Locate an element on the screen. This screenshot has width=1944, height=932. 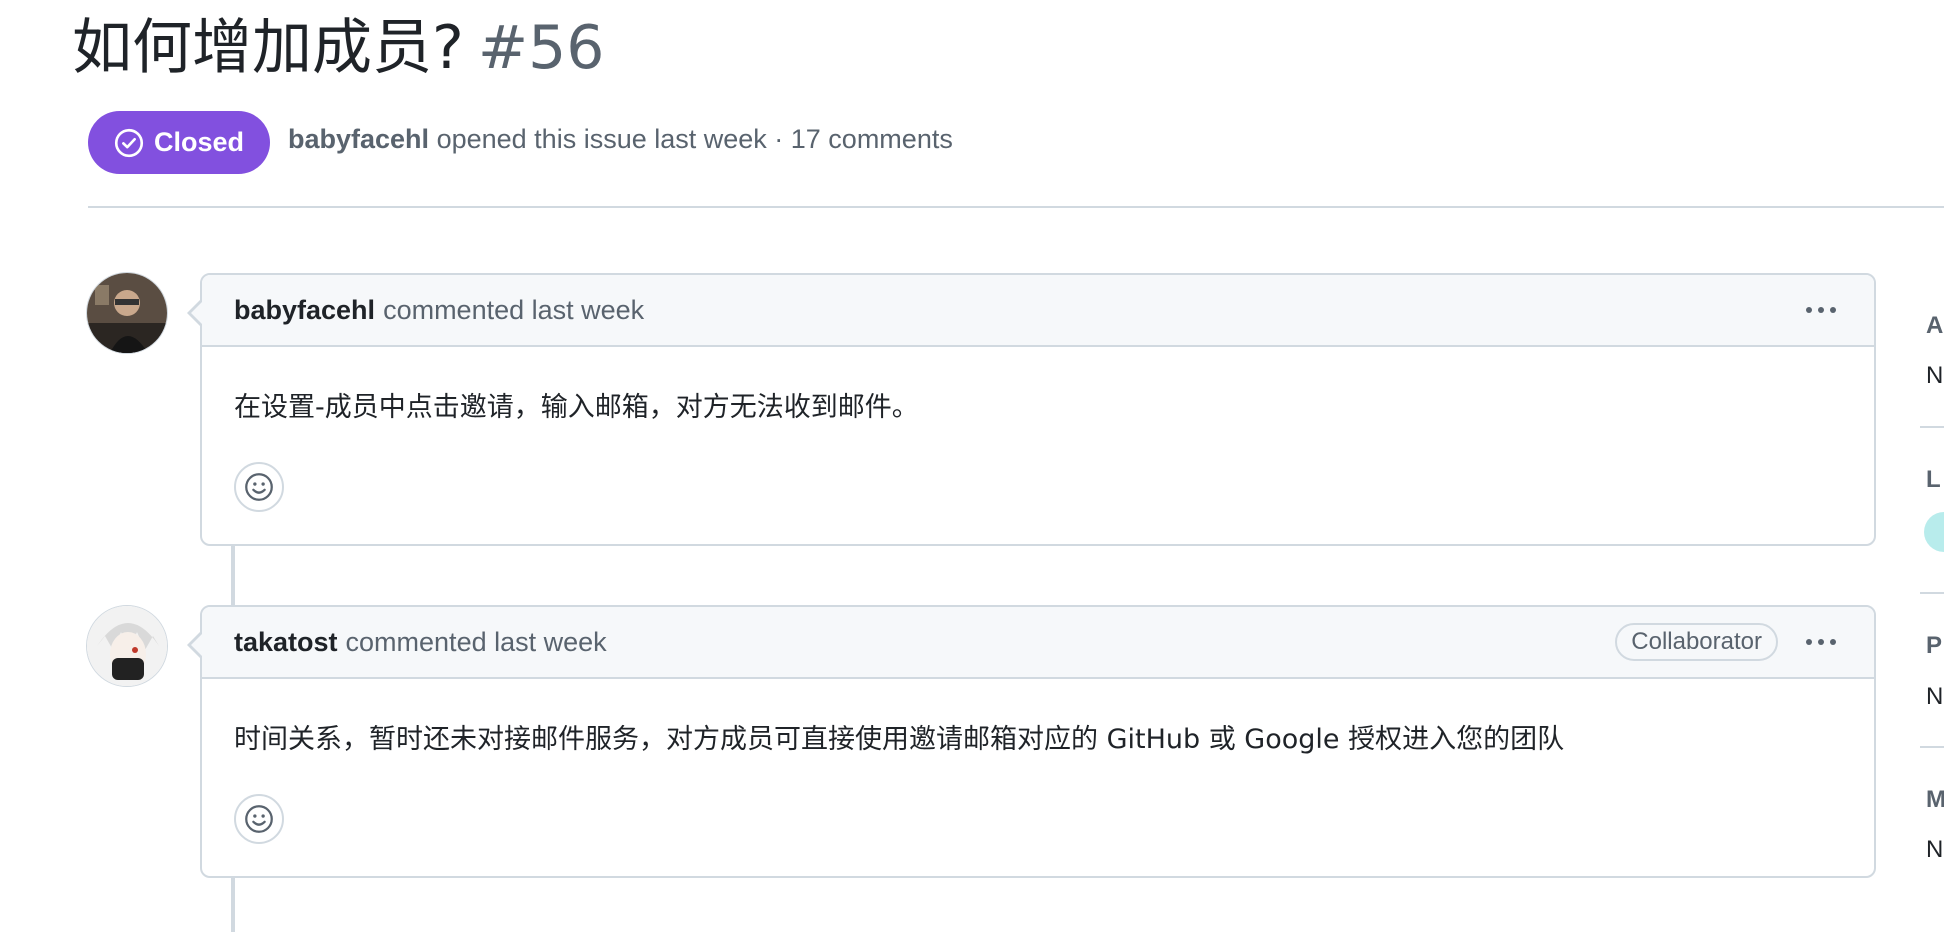
closed-status-badge: Closed is located at coordinates (179, 142).